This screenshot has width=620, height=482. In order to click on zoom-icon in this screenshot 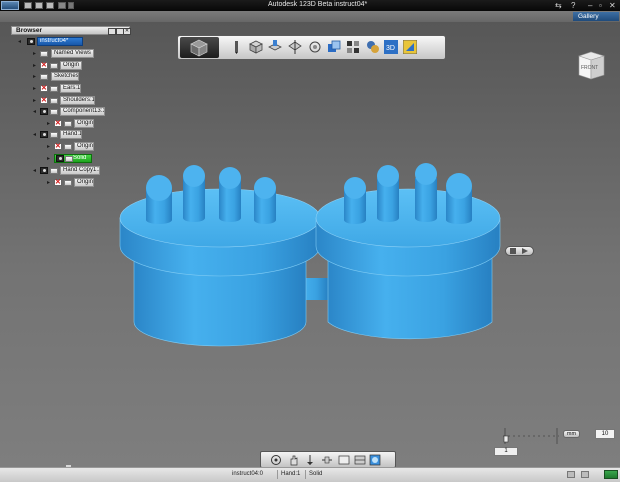, I will do `click(310, 460)`.